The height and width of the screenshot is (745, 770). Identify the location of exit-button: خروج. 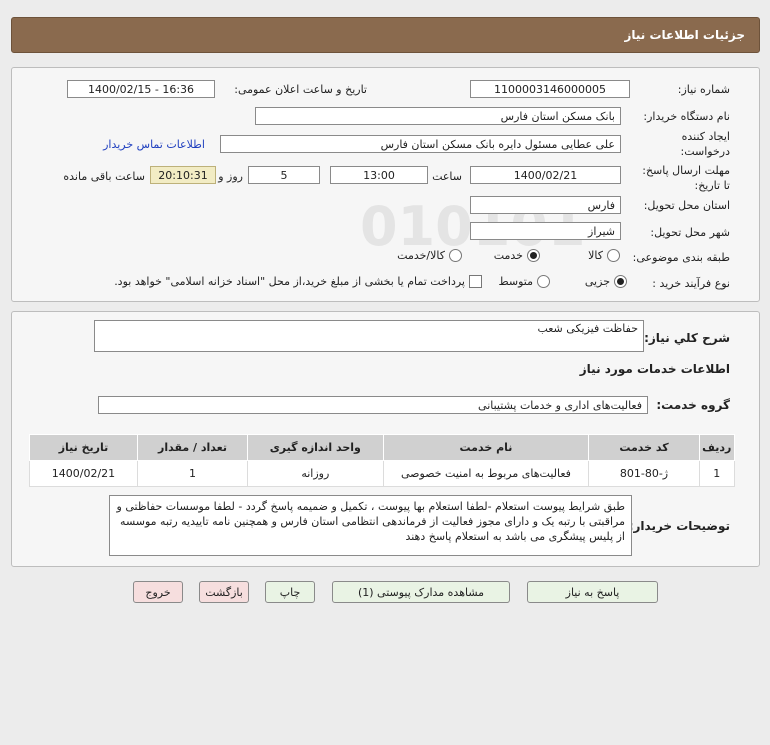
(158, 592).